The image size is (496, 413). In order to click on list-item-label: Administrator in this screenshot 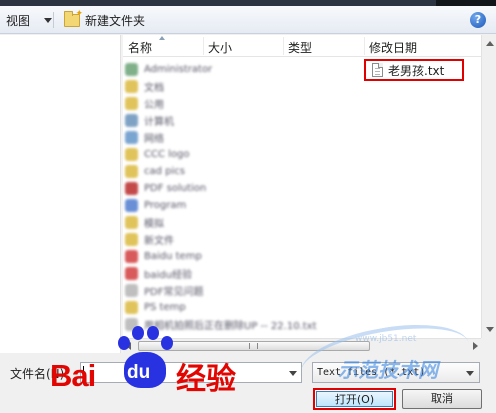, I will do `click(178, 69)`.